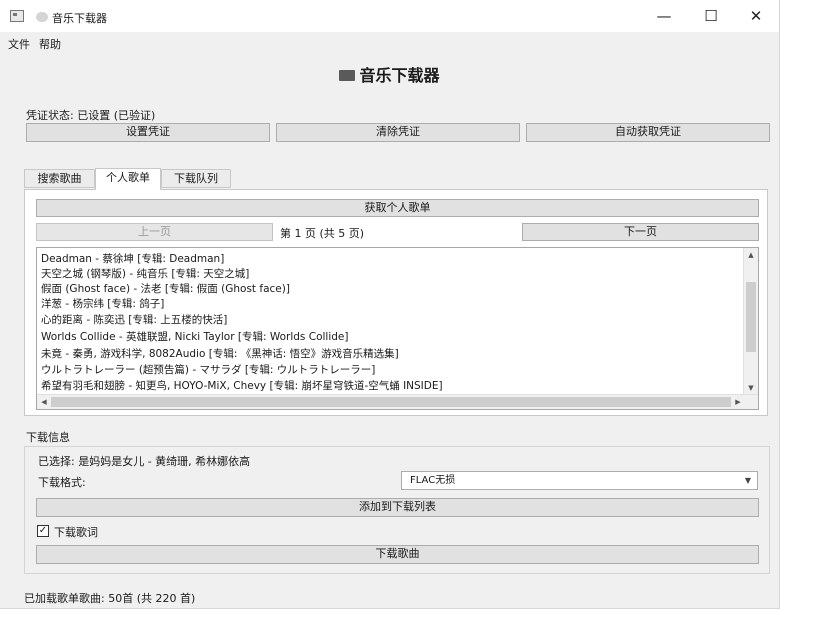 This screenshot has height=618, width=819. What do you see at coordinates (397, 208) in the screenshot?
I see `fetch-playlist-button: 获取个人歌单` at bounding box center [397, 208].